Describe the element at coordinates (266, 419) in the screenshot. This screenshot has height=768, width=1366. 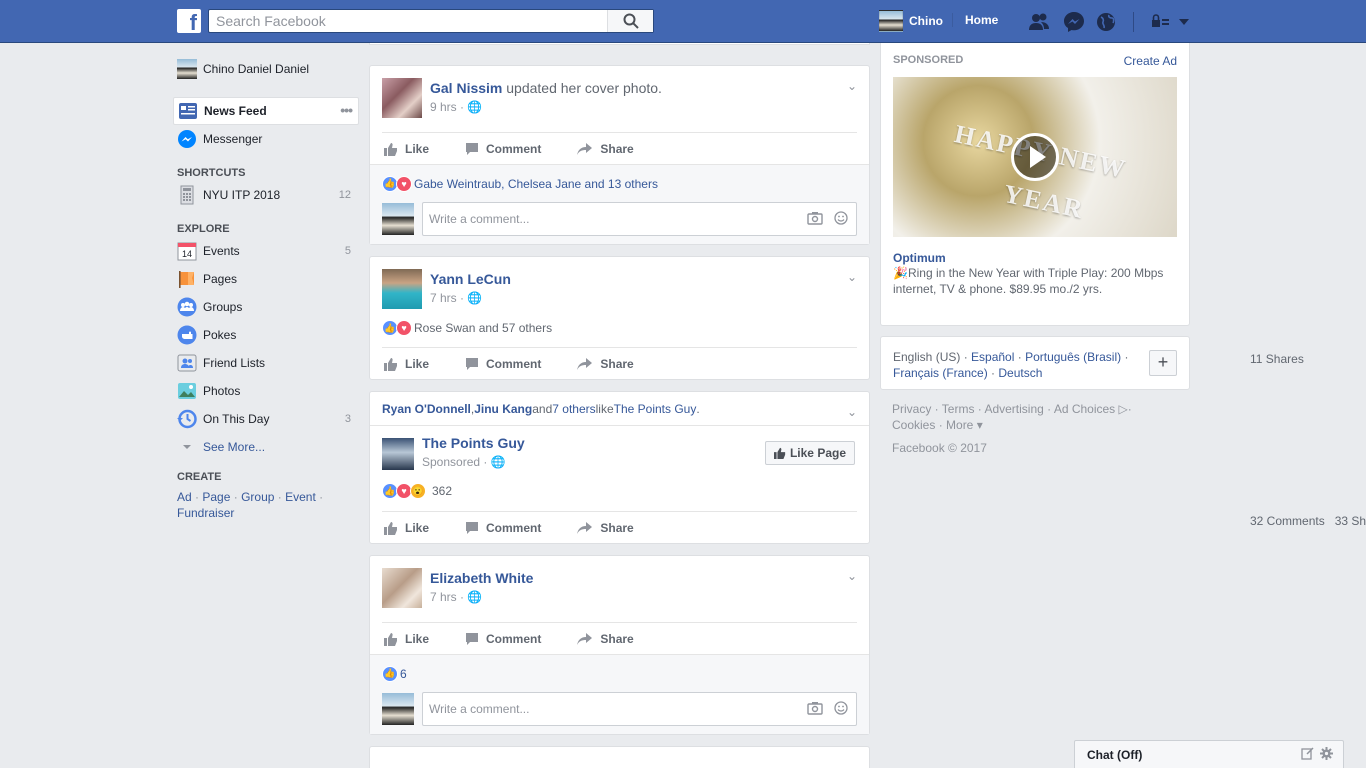
I see `sidebar-item-on-this-day: On This Day 3` at that location.